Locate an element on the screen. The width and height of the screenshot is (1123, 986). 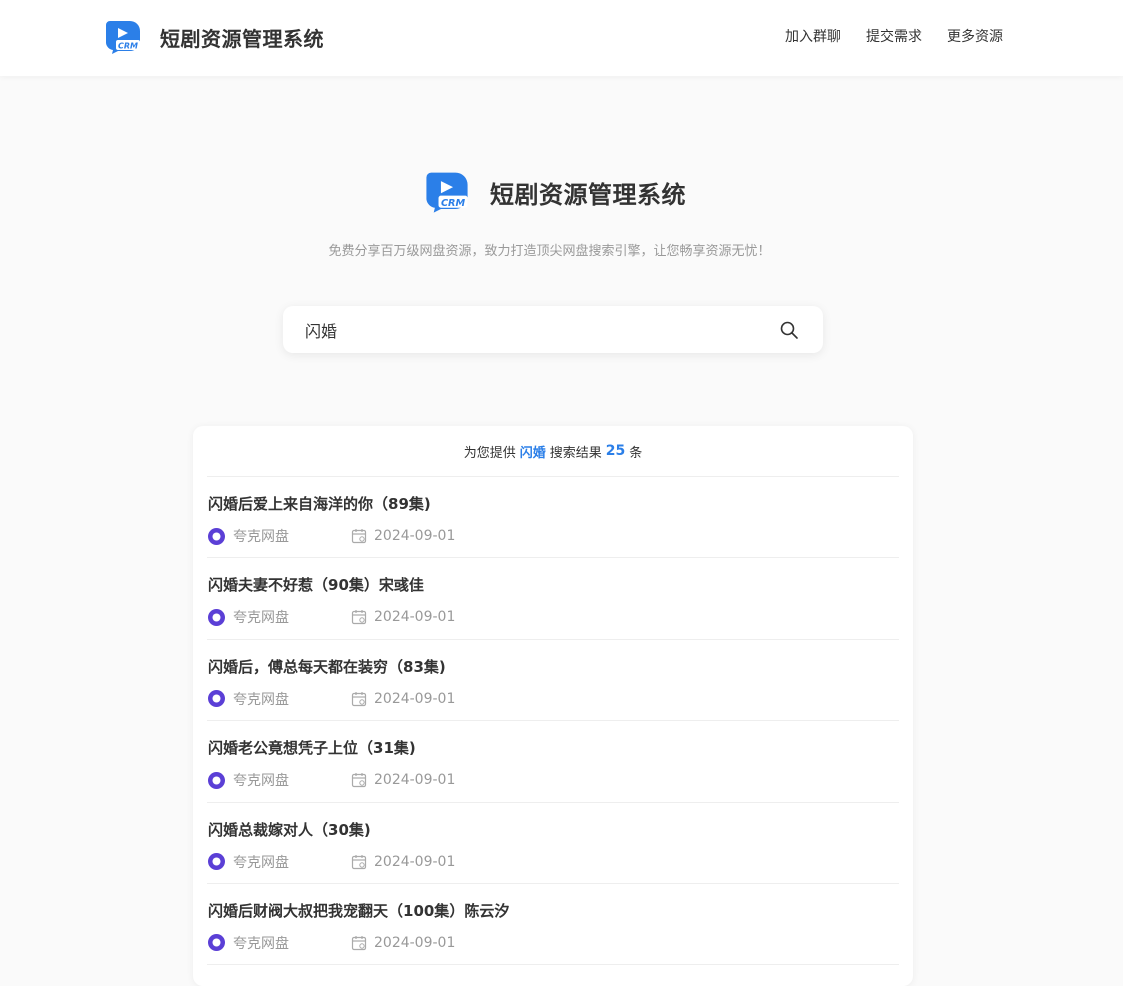
search-icon is located at coordinates (789, 330).